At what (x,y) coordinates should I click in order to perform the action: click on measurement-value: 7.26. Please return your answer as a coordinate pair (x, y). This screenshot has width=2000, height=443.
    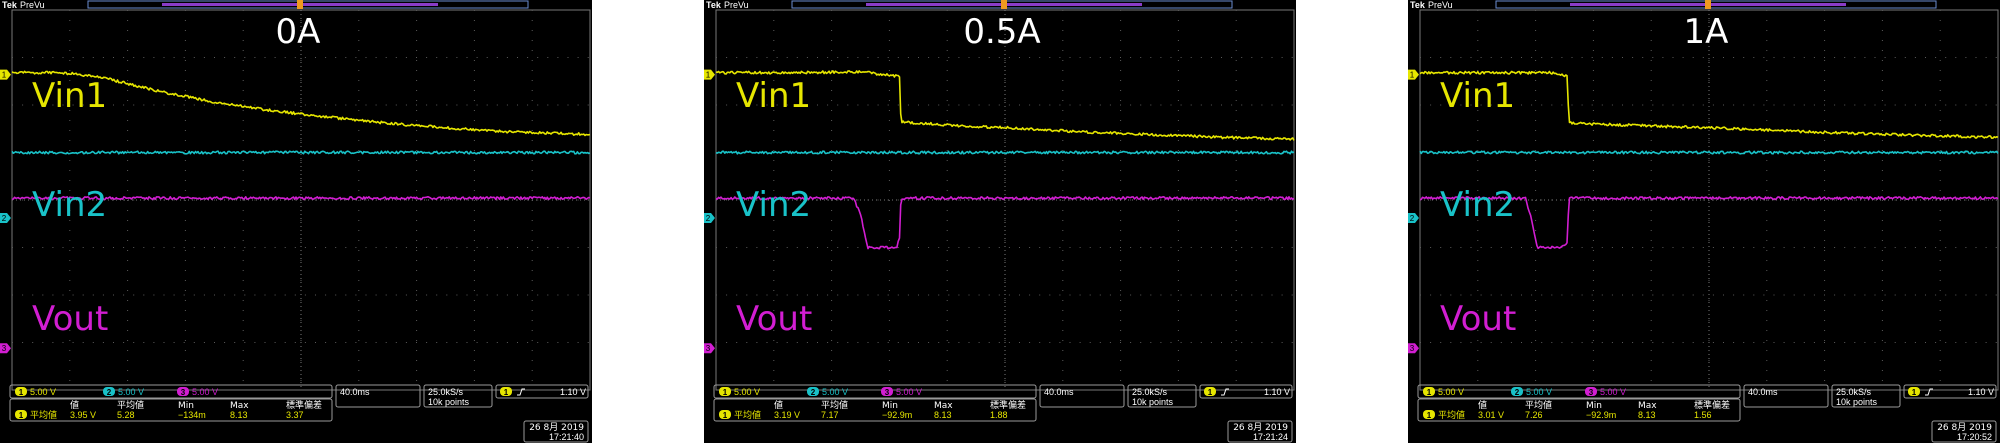
    Looking at the image, I should click on (1534, 415).